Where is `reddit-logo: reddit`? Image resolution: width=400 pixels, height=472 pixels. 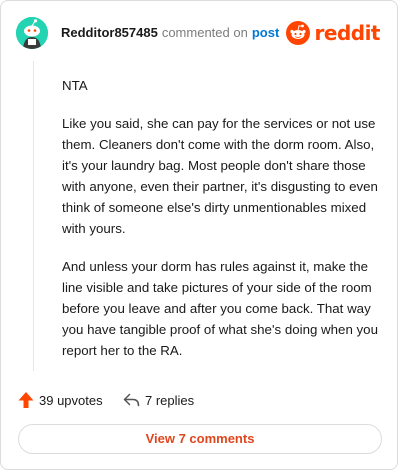 reddit-logo: reddit is located at coordinates (333, 33).